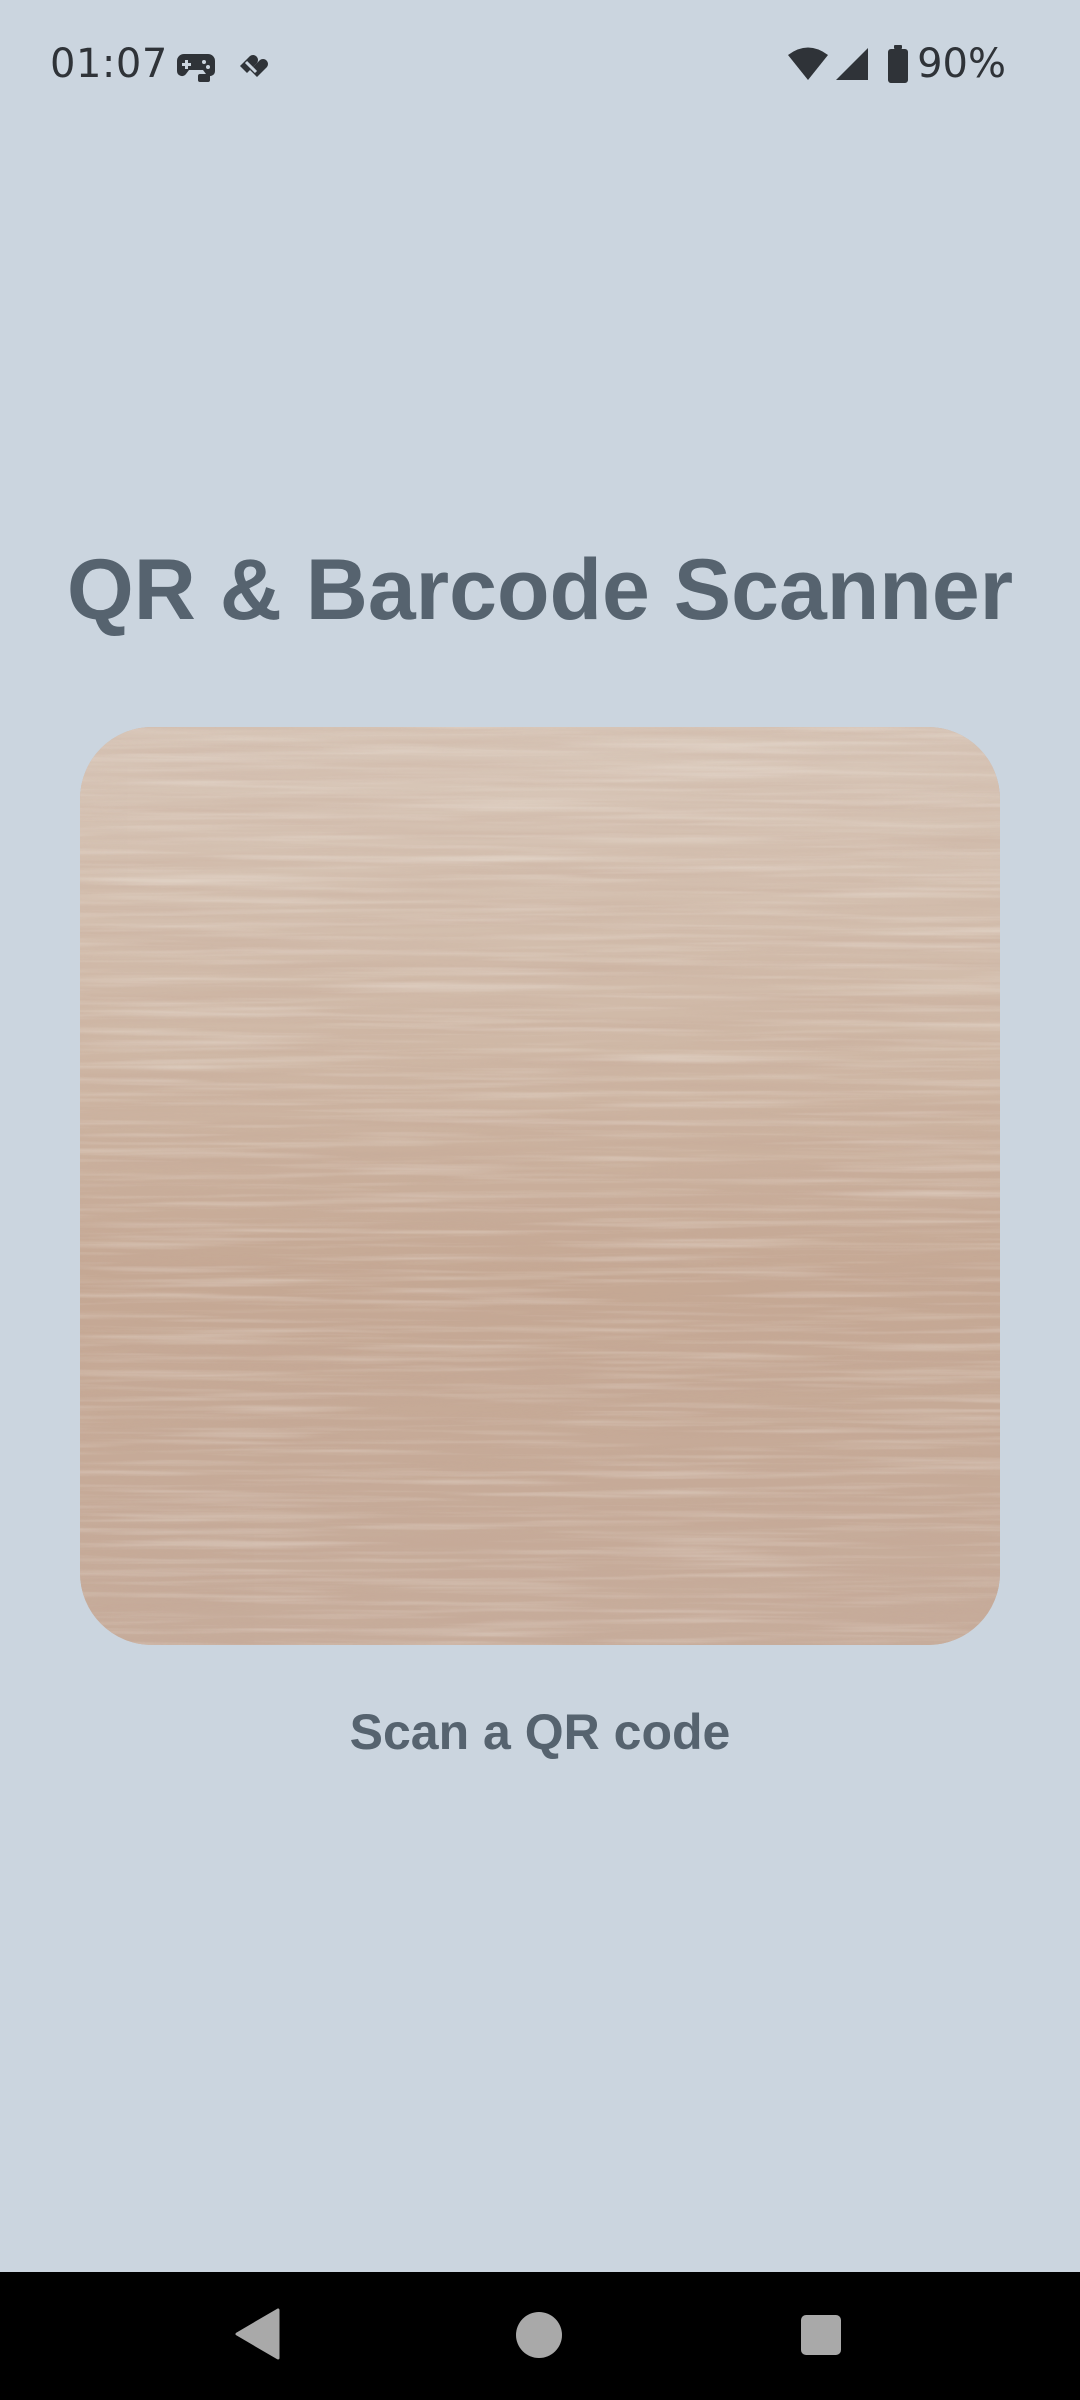 The width and height of the screenshot is (1080, 2400). What do you see at coordinates (257, 2334) in the screenshot?
I see `back-icon` at bounding box center [257, 2334].